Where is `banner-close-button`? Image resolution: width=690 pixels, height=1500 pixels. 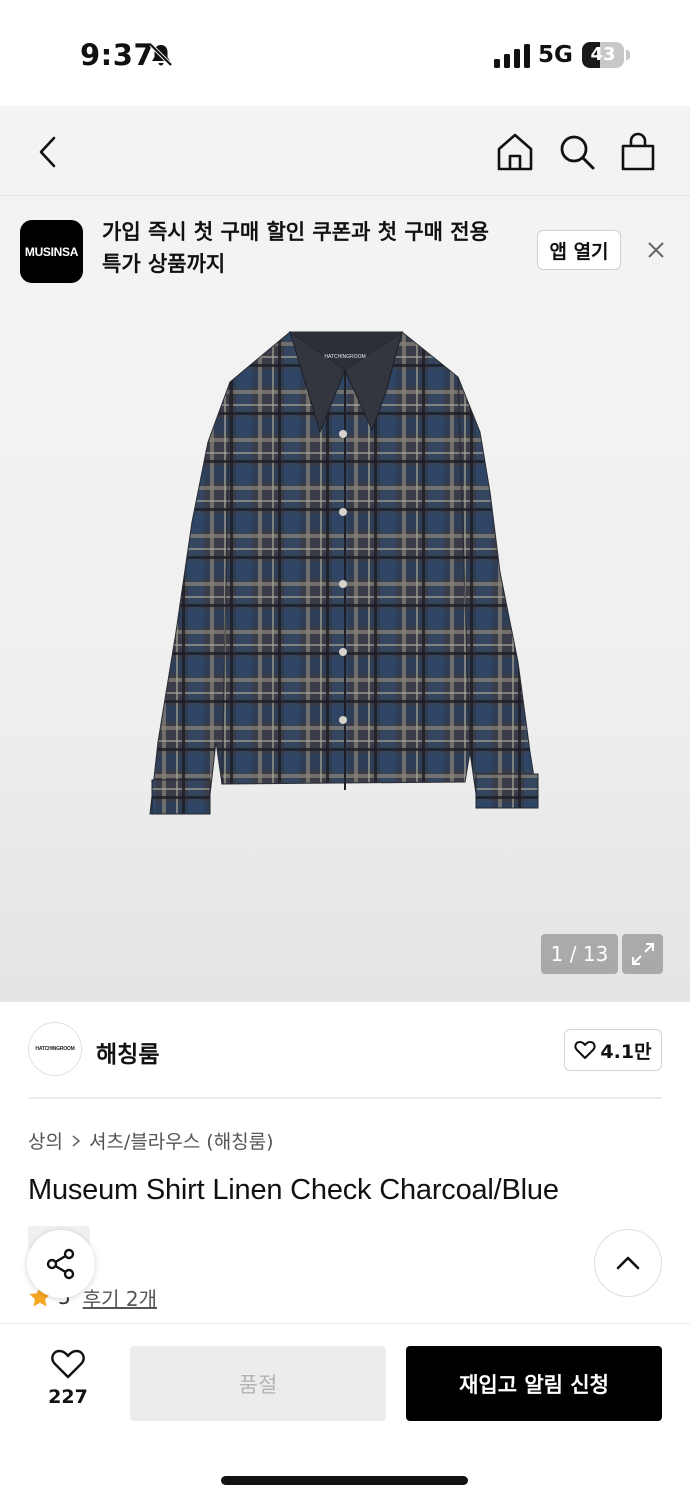 banner-close-button is located at coordinates (656, 250).